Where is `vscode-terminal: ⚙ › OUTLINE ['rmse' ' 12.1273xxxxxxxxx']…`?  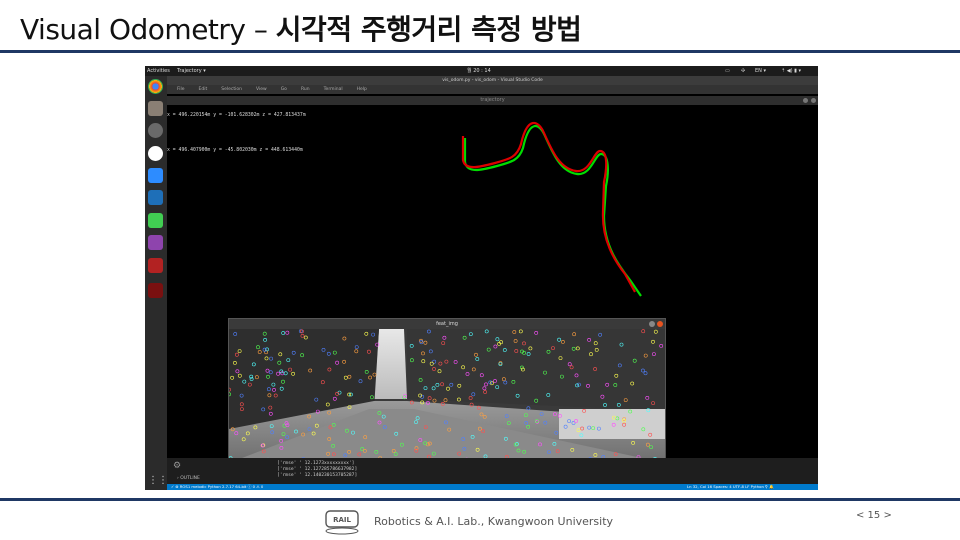
vscode-terminal: ⚙ › OUTLINE ['rmse' ' 12.1273xxxxxxxxx']… is located at coordinates (492, 471).